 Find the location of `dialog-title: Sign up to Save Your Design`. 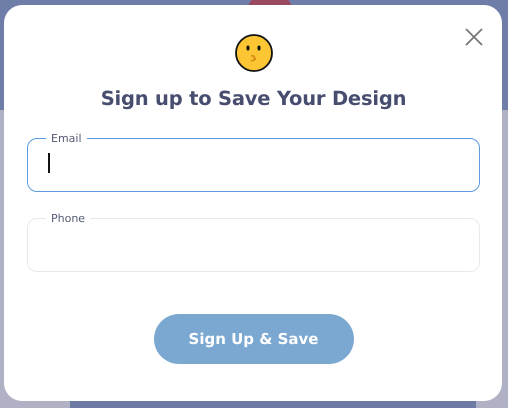

dialog-title: Sign up to Save Your Design is located at coordinates (253, 98).